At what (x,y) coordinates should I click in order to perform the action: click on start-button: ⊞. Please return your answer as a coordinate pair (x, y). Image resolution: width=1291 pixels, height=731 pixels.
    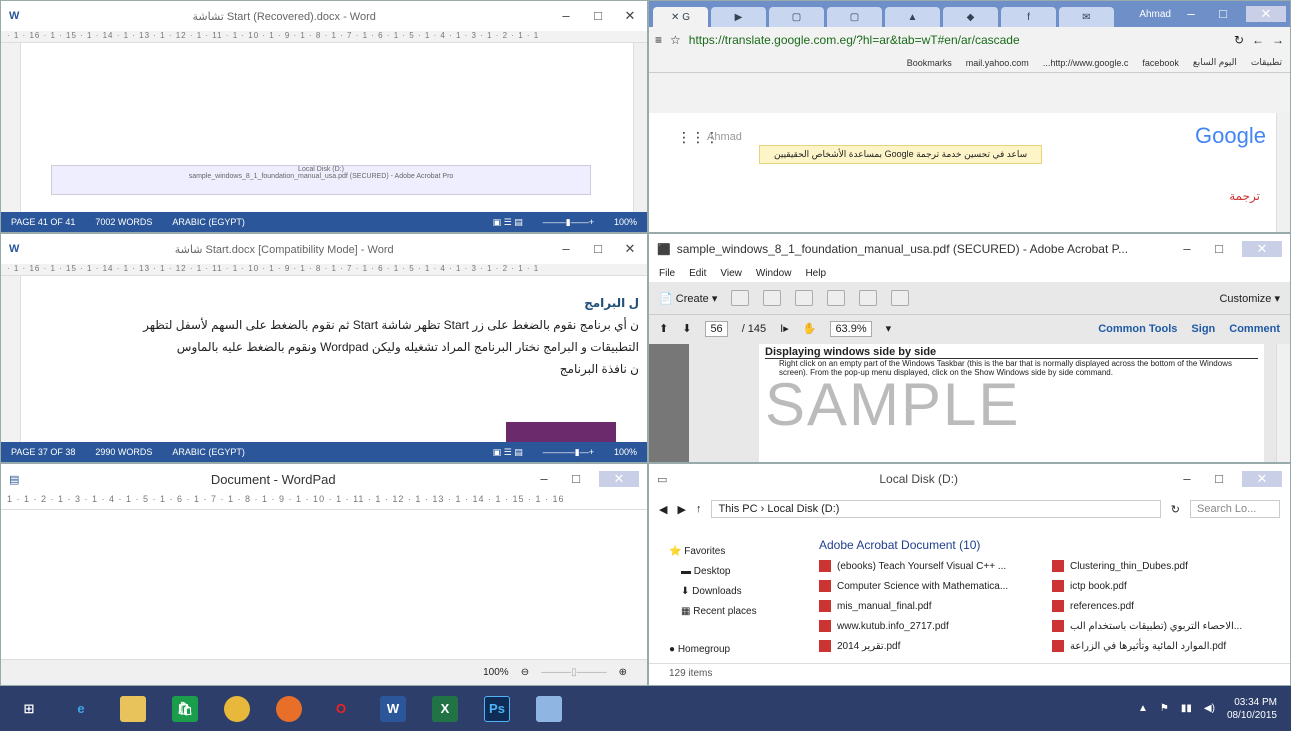
    Looking at the image, I should click on (29, 709).